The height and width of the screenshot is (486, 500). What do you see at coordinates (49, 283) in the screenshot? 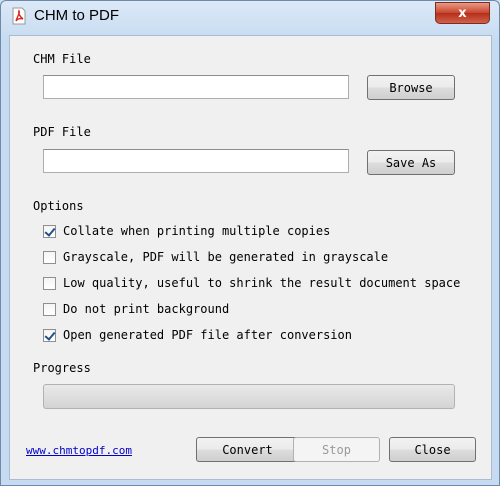
I see `low-quality-checkbox` at bounding box center [49, 283].